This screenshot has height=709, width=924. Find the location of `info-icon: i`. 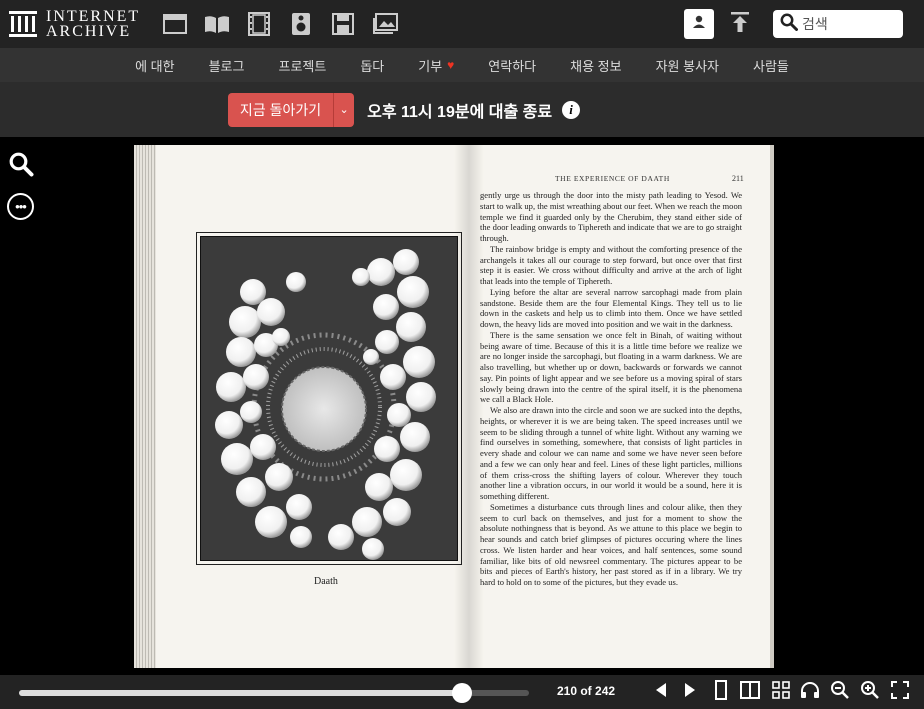

info-icon: i is located at coordinates (571, 109).